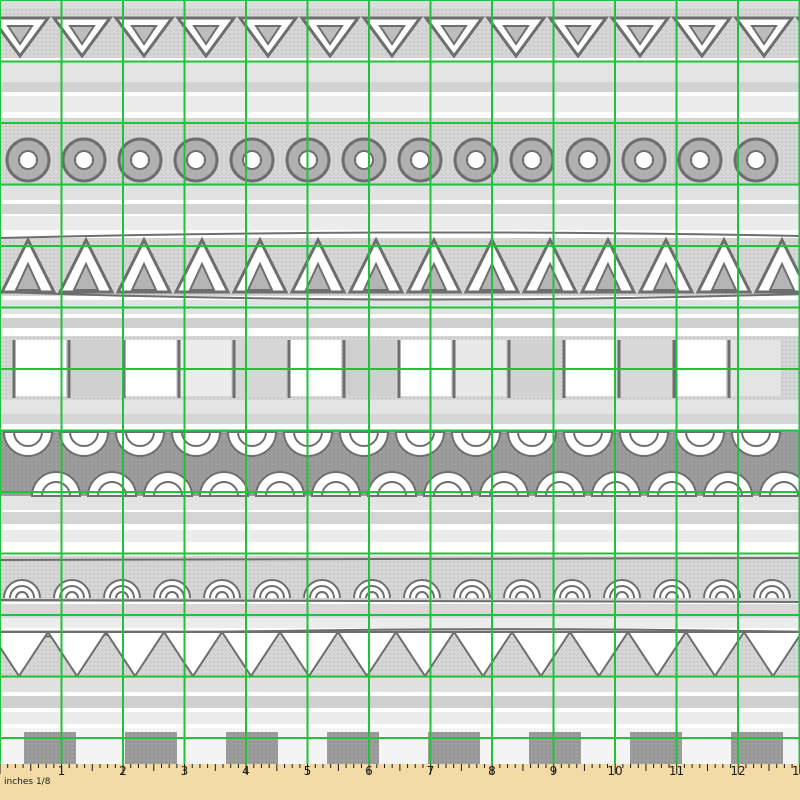  Describe the element at coordinates (369, 771) in the screenshot. I see `ruler-number: 6` at that location.